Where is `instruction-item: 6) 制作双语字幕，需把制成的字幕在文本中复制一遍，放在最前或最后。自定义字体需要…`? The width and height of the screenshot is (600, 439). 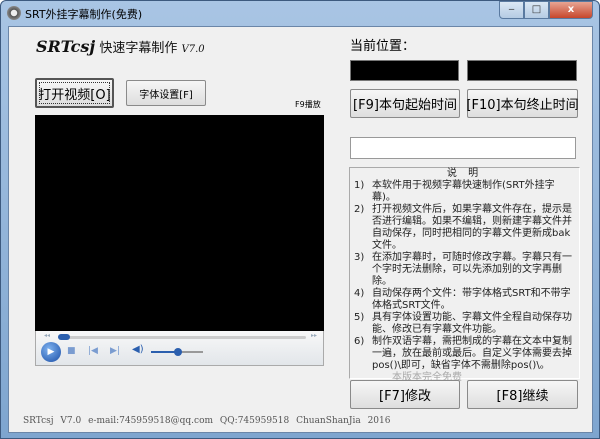
instruction-item: 6) 制作双语字幕，需把制成的字幕在文本中复制一遍，放在最前或最后。自定义字体需要… is located at coordinates (464, 354).